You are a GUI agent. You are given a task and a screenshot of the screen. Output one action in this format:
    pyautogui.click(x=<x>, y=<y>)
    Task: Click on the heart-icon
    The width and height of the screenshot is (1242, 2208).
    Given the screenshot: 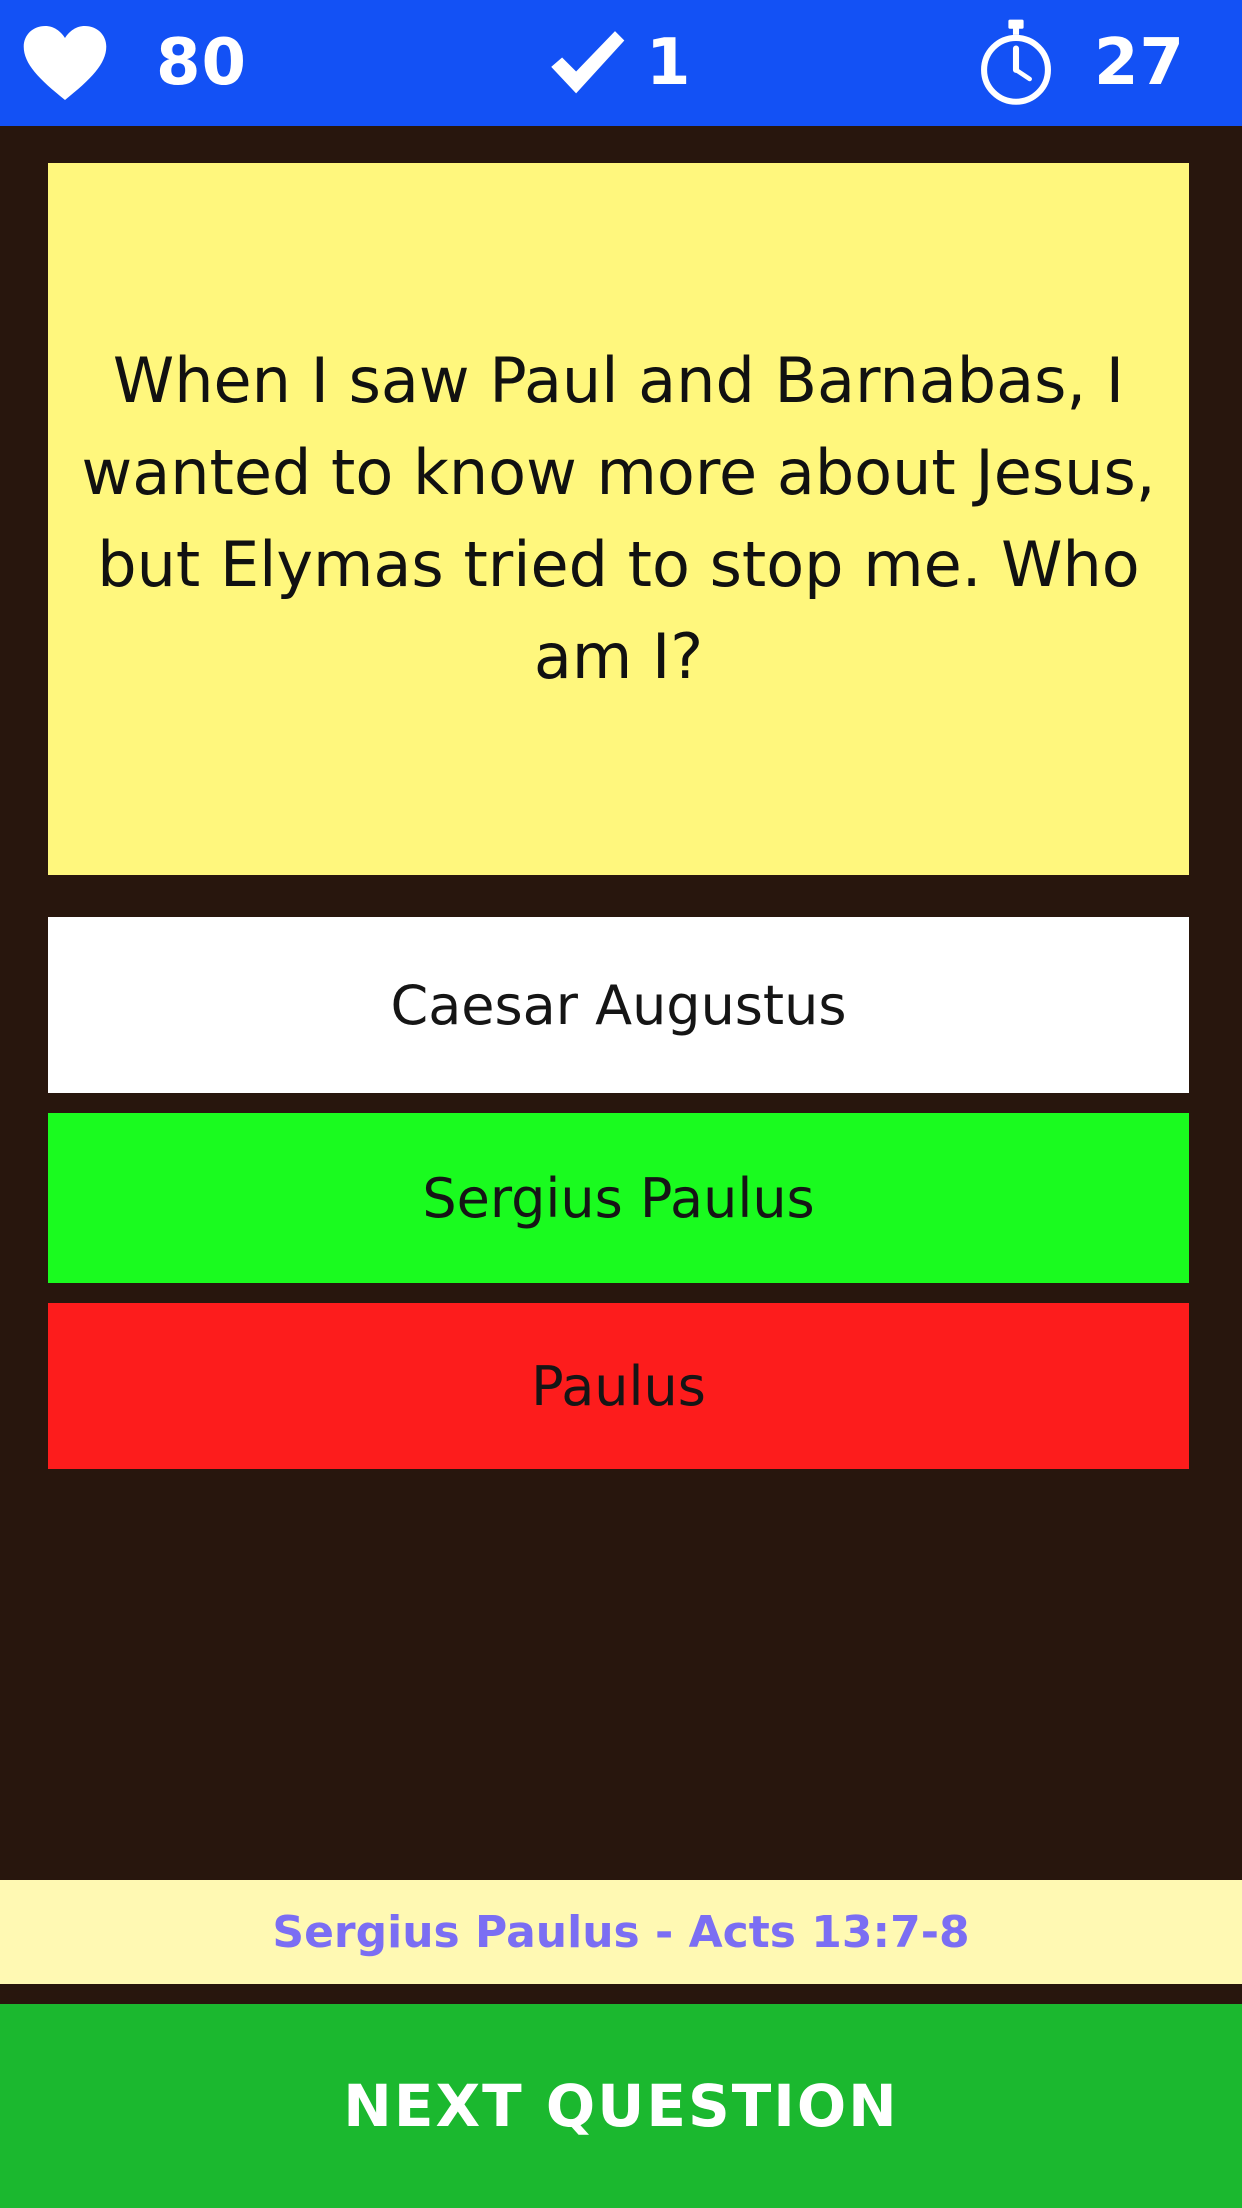 What is the action you would take?
    pyautogui.click(x=65, y=63)
    